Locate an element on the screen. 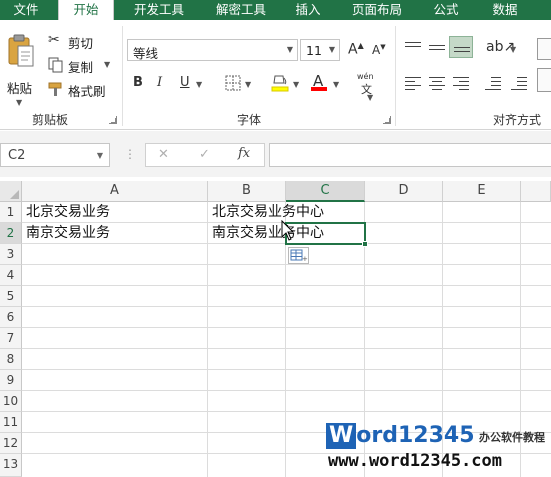 This screenshot has width=551, height=477. formula-buttons: ✕ ✓ fx is located at coordinates (205, 155).